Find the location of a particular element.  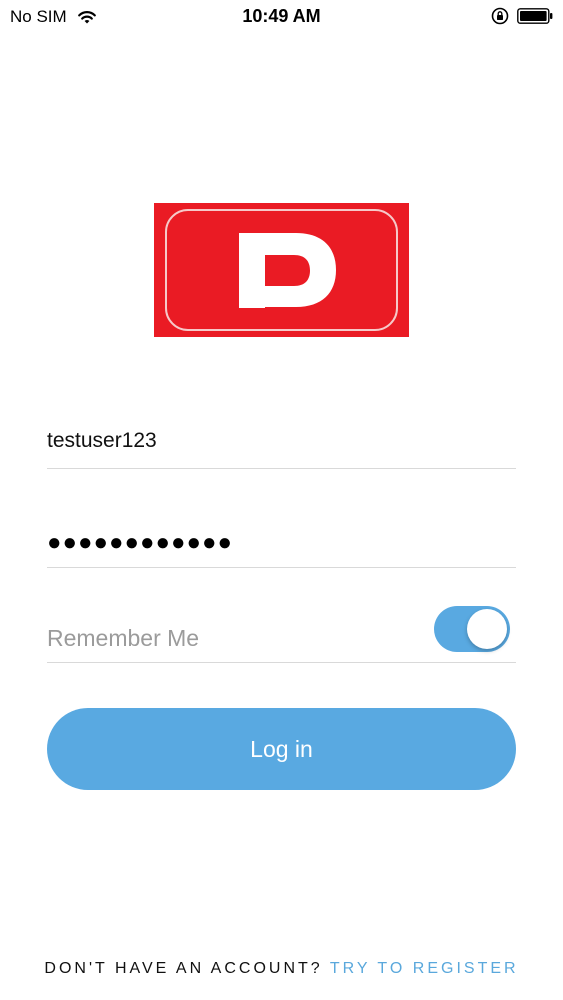

remember-me-toggle is located at coordinates (472, 629).